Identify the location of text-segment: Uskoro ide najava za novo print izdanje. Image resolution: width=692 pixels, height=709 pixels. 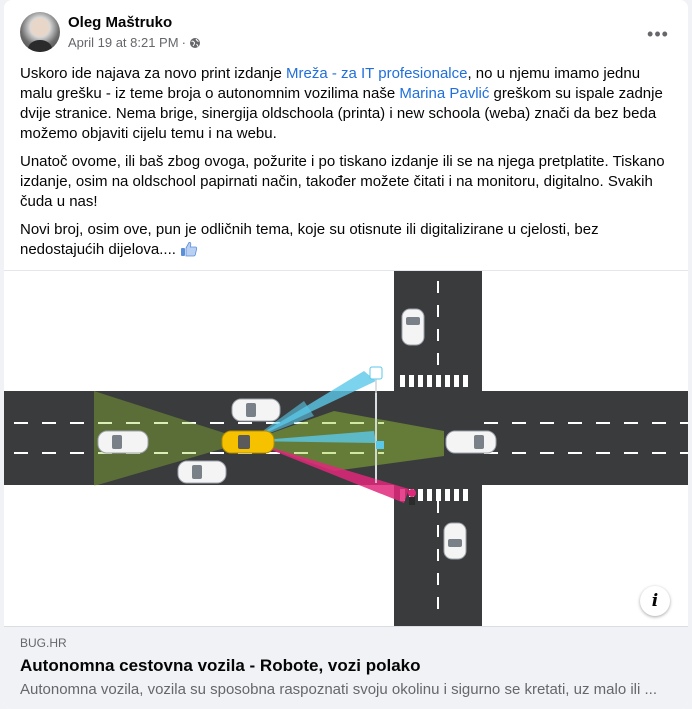
(153, 73).